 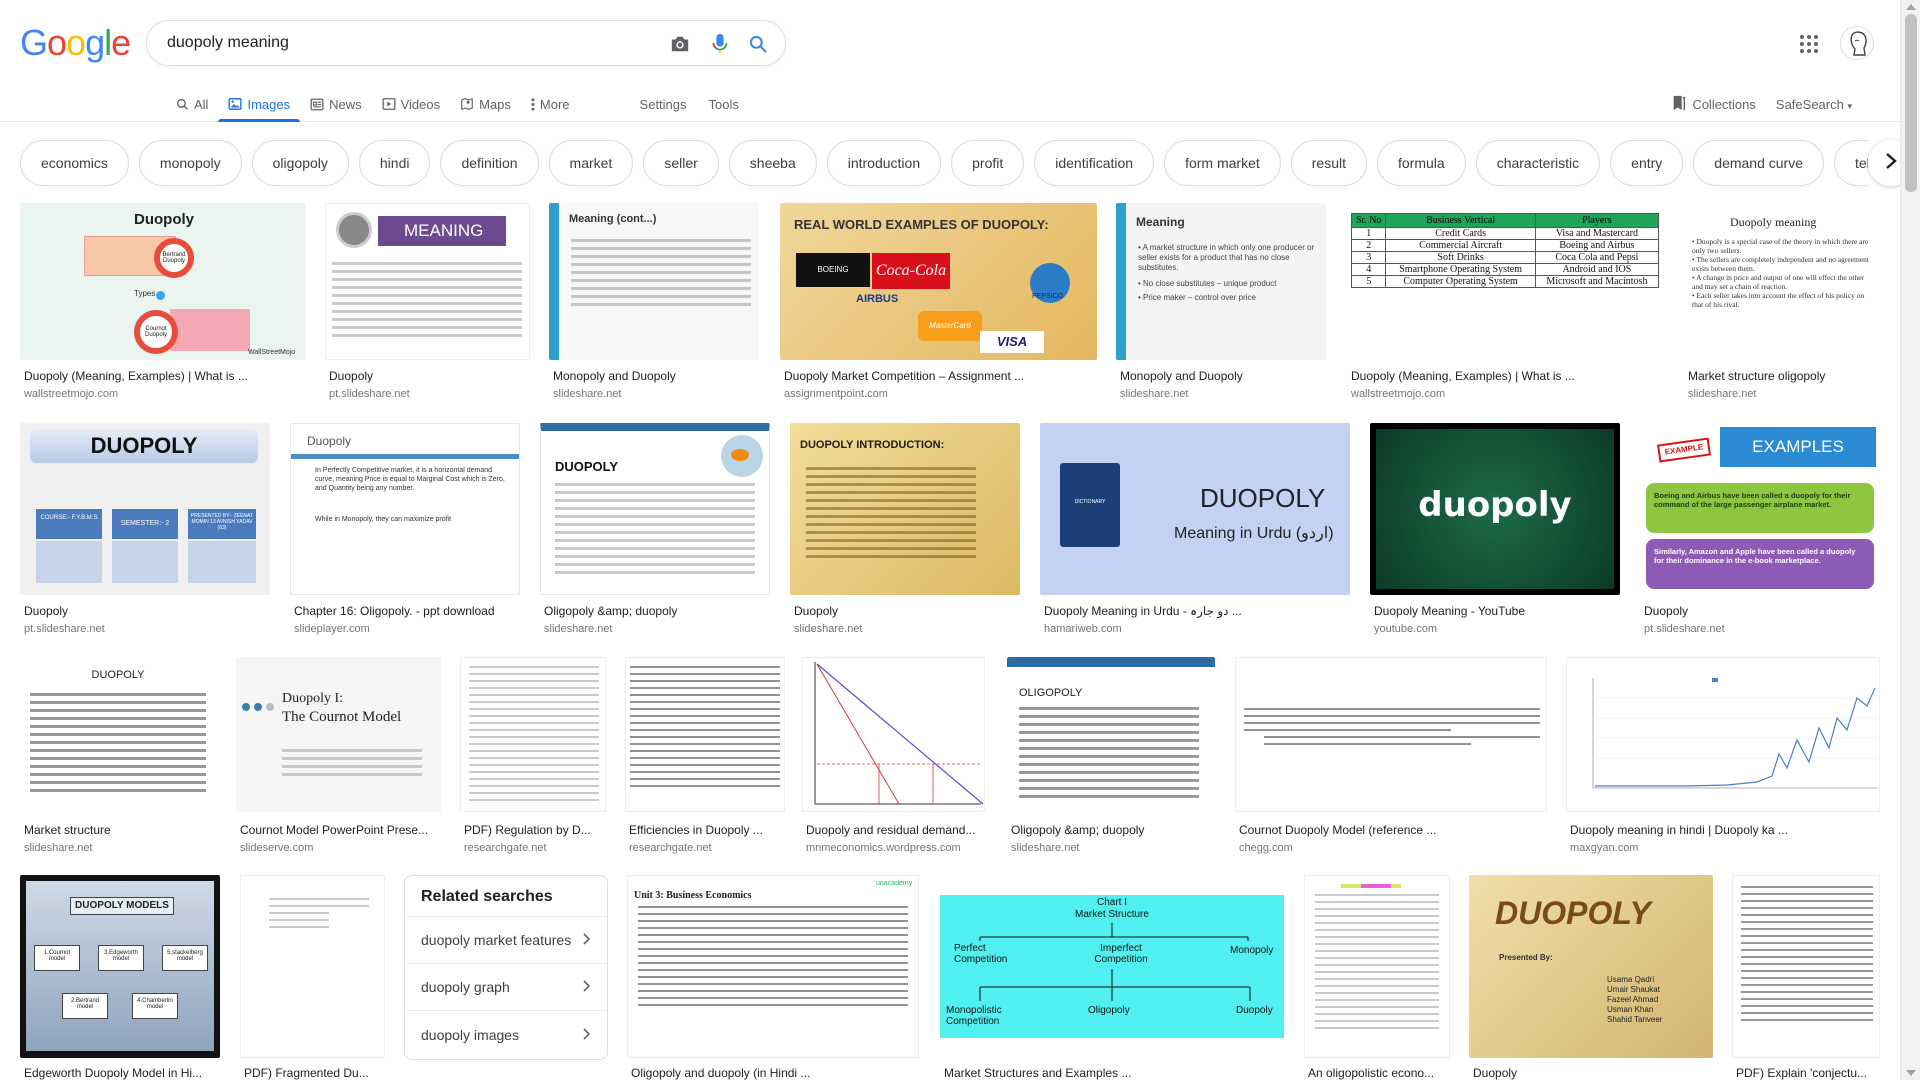 What do you see at coordinates (1911, 103) in the screenshot?
I see `scrollbar-thumb` at bounding box center [1911, 103].